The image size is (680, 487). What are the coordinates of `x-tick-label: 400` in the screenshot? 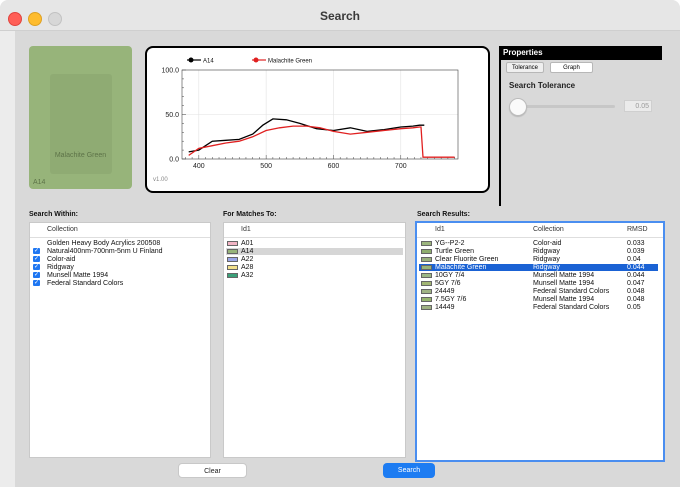 It's located at (199, 166).